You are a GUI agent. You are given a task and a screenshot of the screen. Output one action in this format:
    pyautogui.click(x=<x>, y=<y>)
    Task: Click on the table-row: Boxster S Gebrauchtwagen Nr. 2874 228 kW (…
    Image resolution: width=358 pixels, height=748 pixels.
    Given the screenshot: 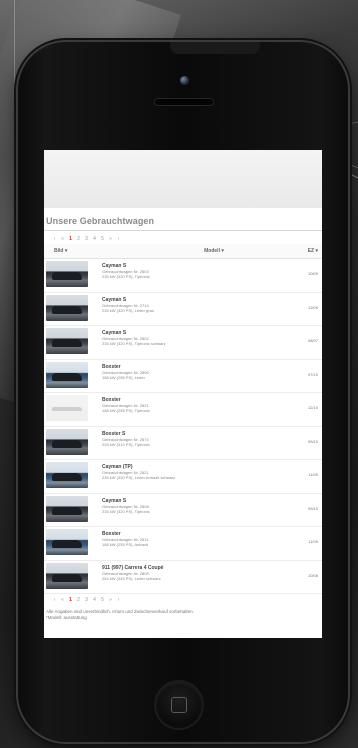 What is the action you would take?
    pyautogui.click(x=183, y=443)
    